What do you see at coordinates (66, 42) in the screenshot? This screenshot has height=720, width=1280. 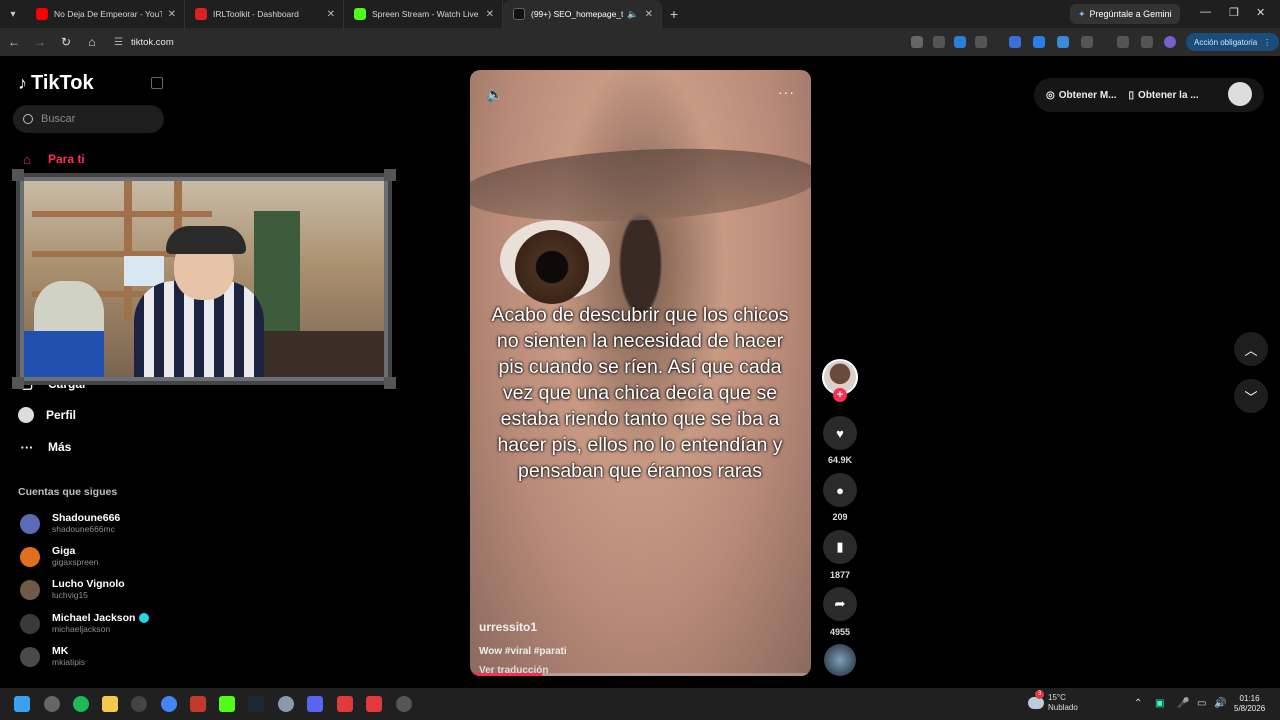 I see `reload-button: ↻` at bounding box center [66, 42].